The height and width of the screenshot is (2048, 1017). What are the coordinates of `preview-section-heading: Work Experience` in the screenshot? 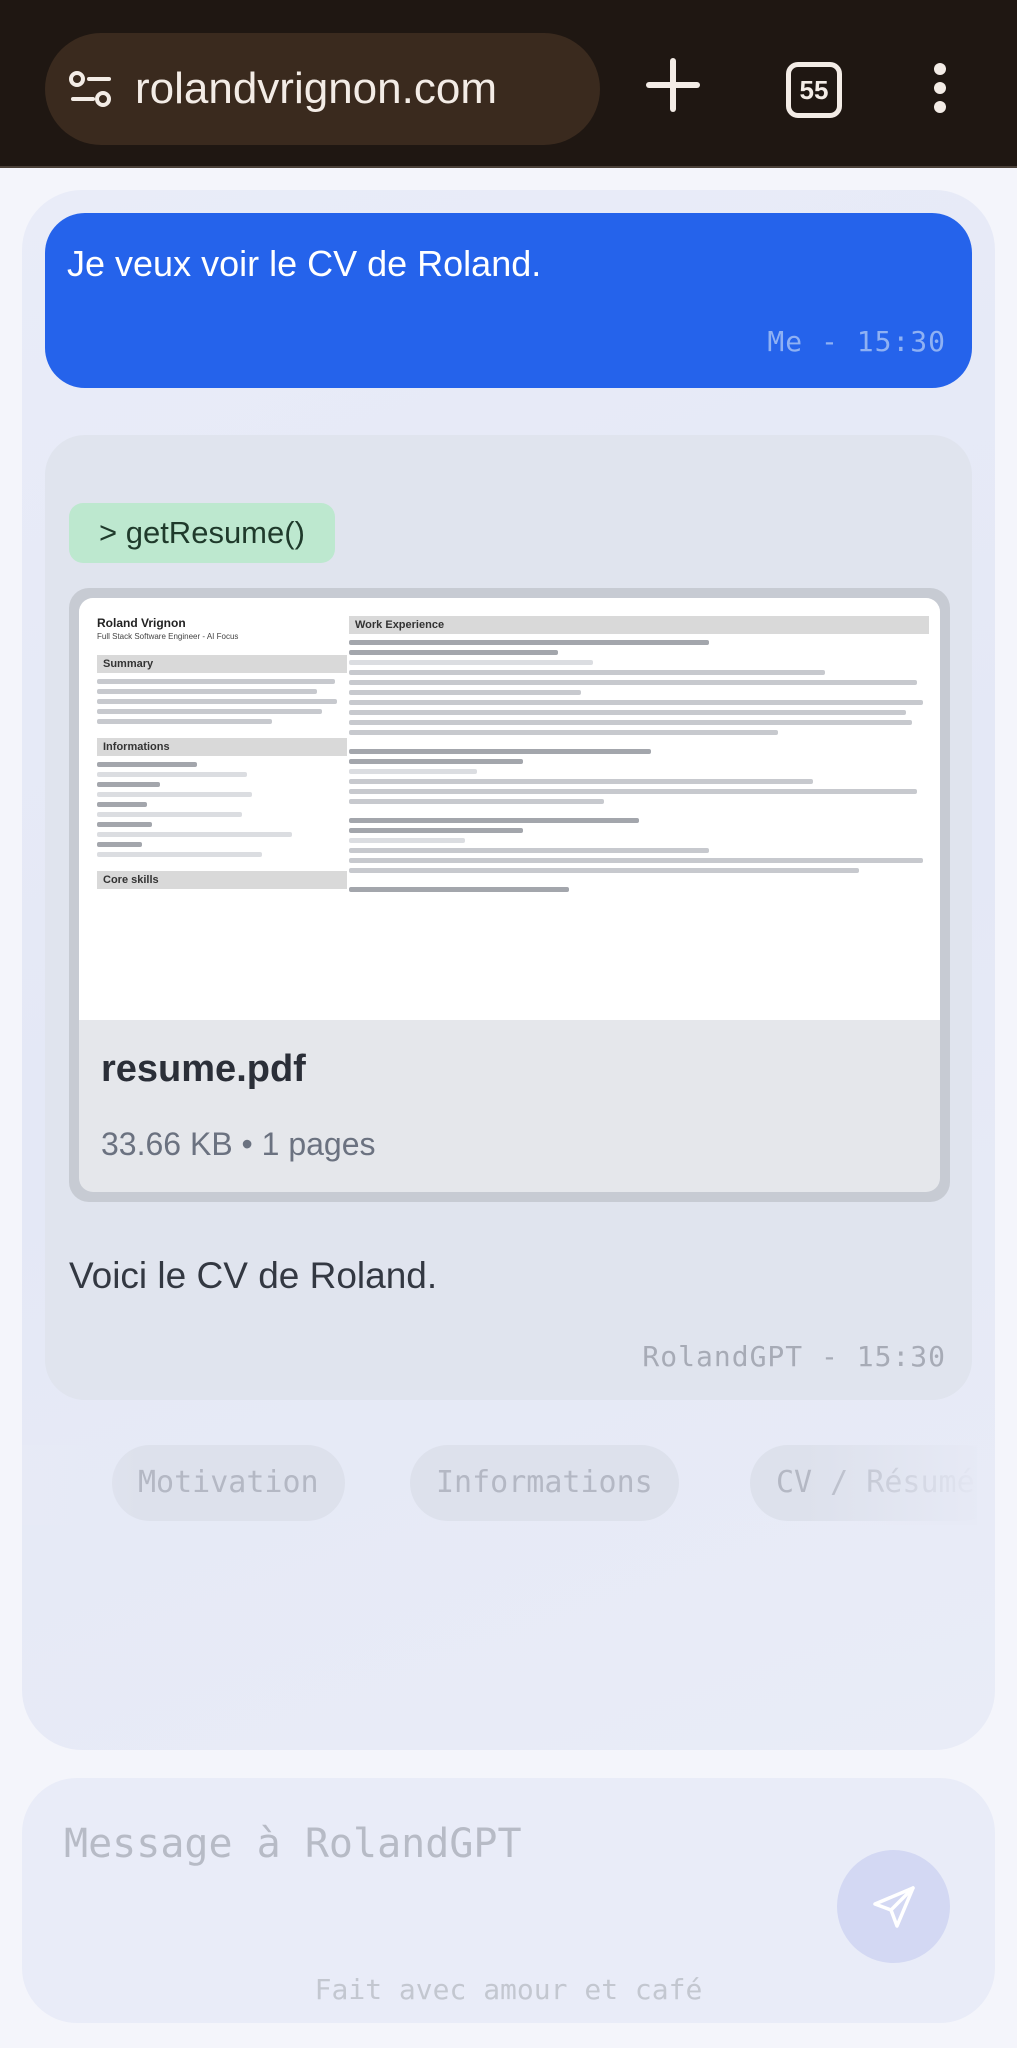 It's located at (639, 625).